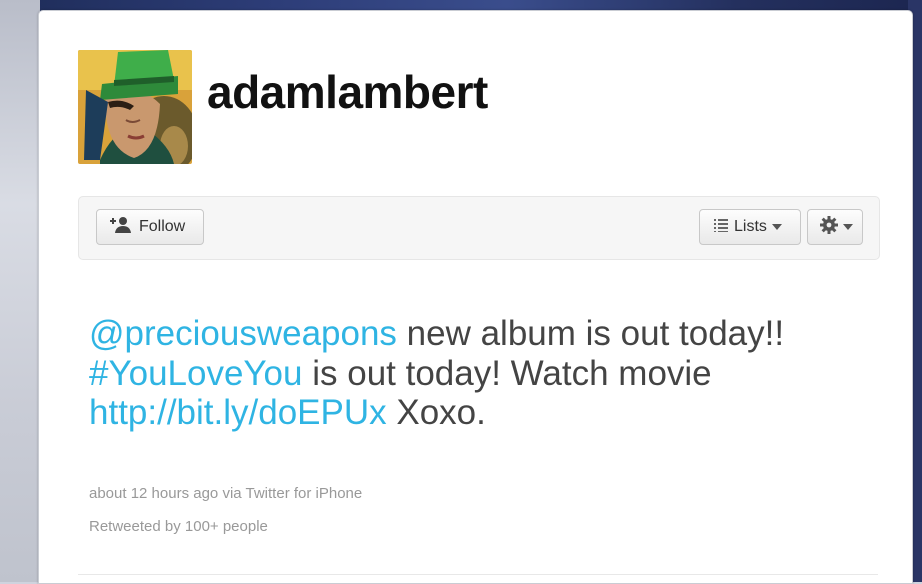  I want to click on url-link: http://bit.ly/doEPUx, so click(238, 412).